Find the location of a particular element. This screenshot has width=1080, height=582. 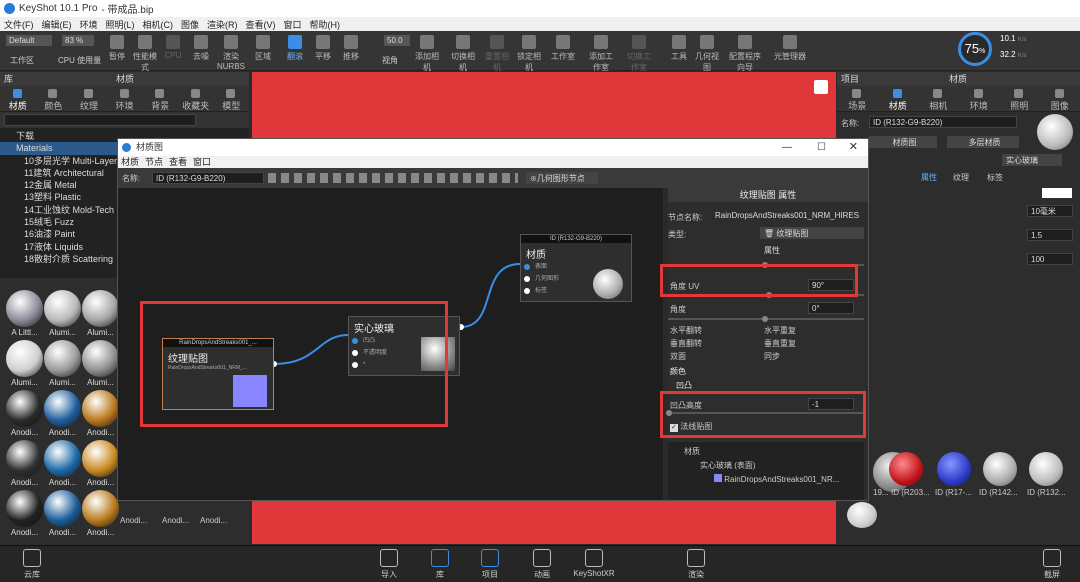

geometry-node-button: ⊕几何图形节点 is located at coordinates (562, 178).